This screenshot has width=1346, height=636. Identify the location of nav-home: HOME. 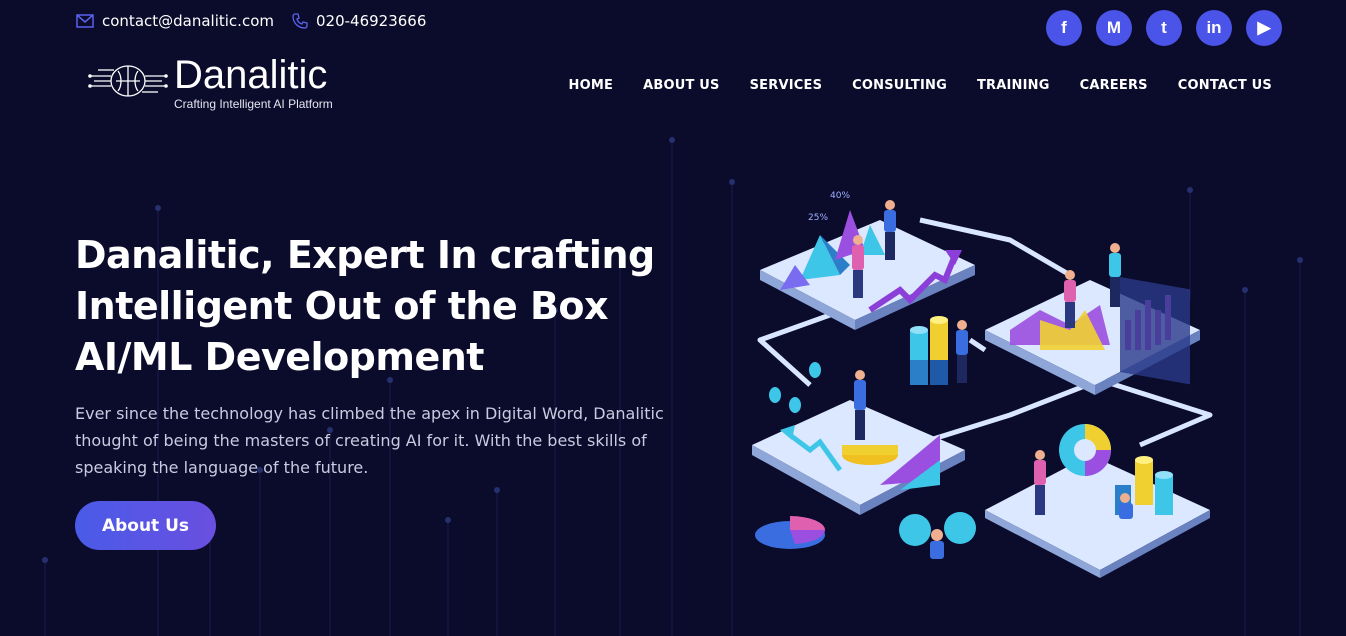
(591, 85).